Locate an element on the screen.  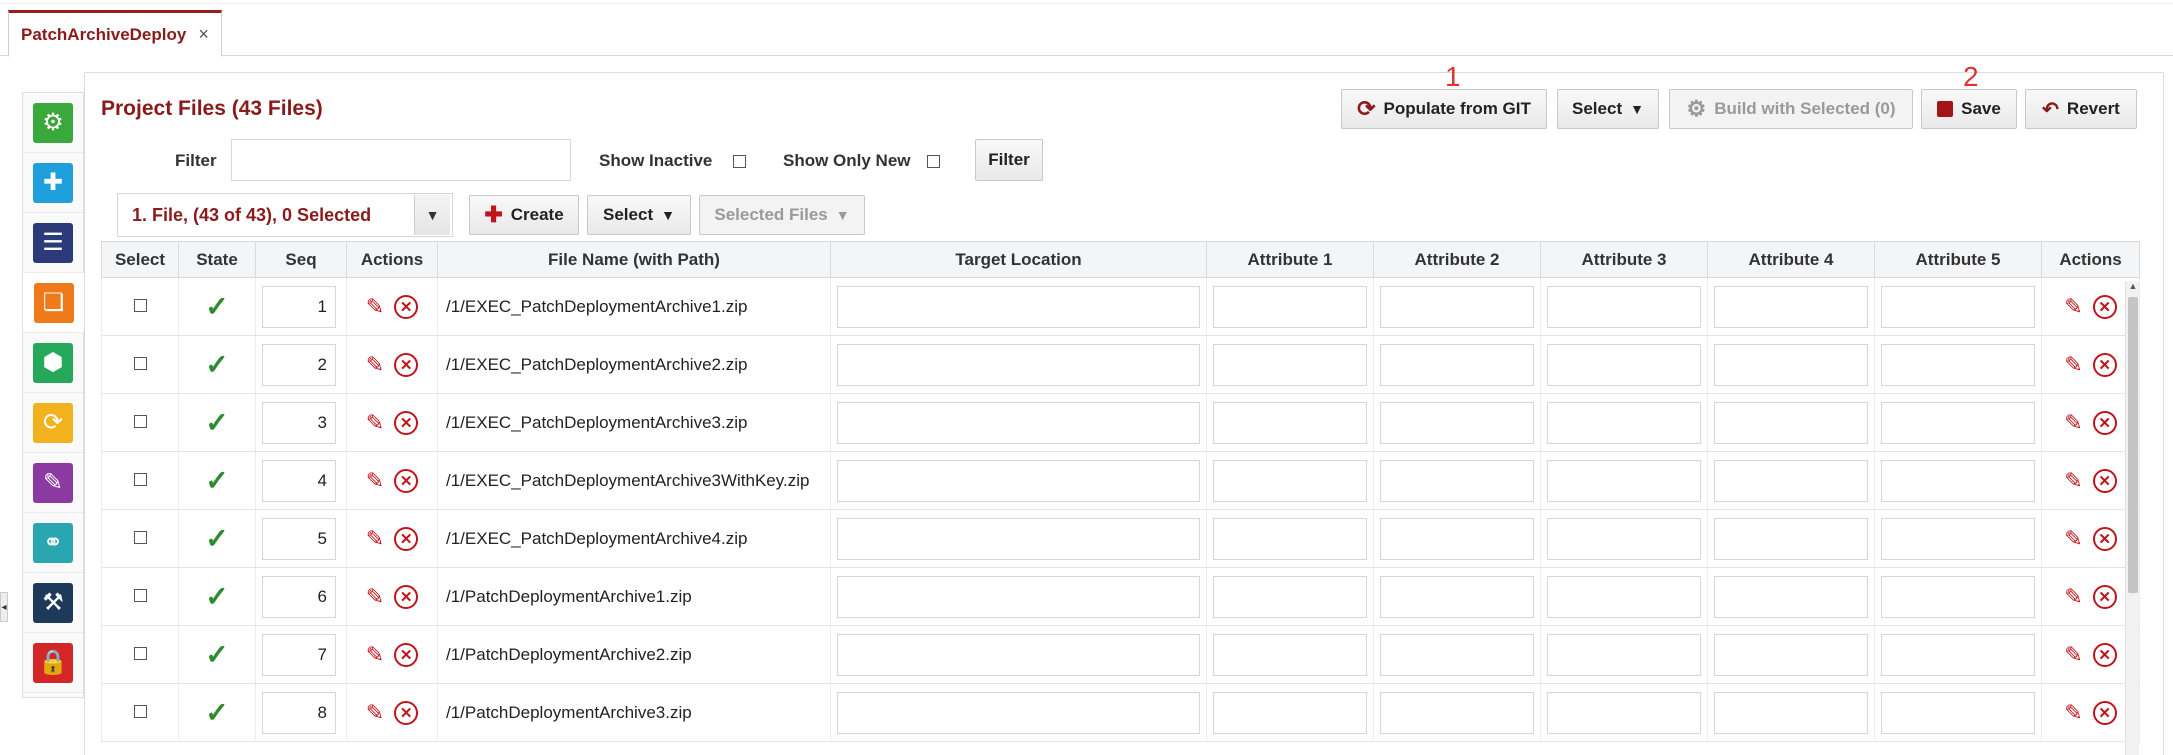
seq-input: 6 is located at coordinates (299, 596).